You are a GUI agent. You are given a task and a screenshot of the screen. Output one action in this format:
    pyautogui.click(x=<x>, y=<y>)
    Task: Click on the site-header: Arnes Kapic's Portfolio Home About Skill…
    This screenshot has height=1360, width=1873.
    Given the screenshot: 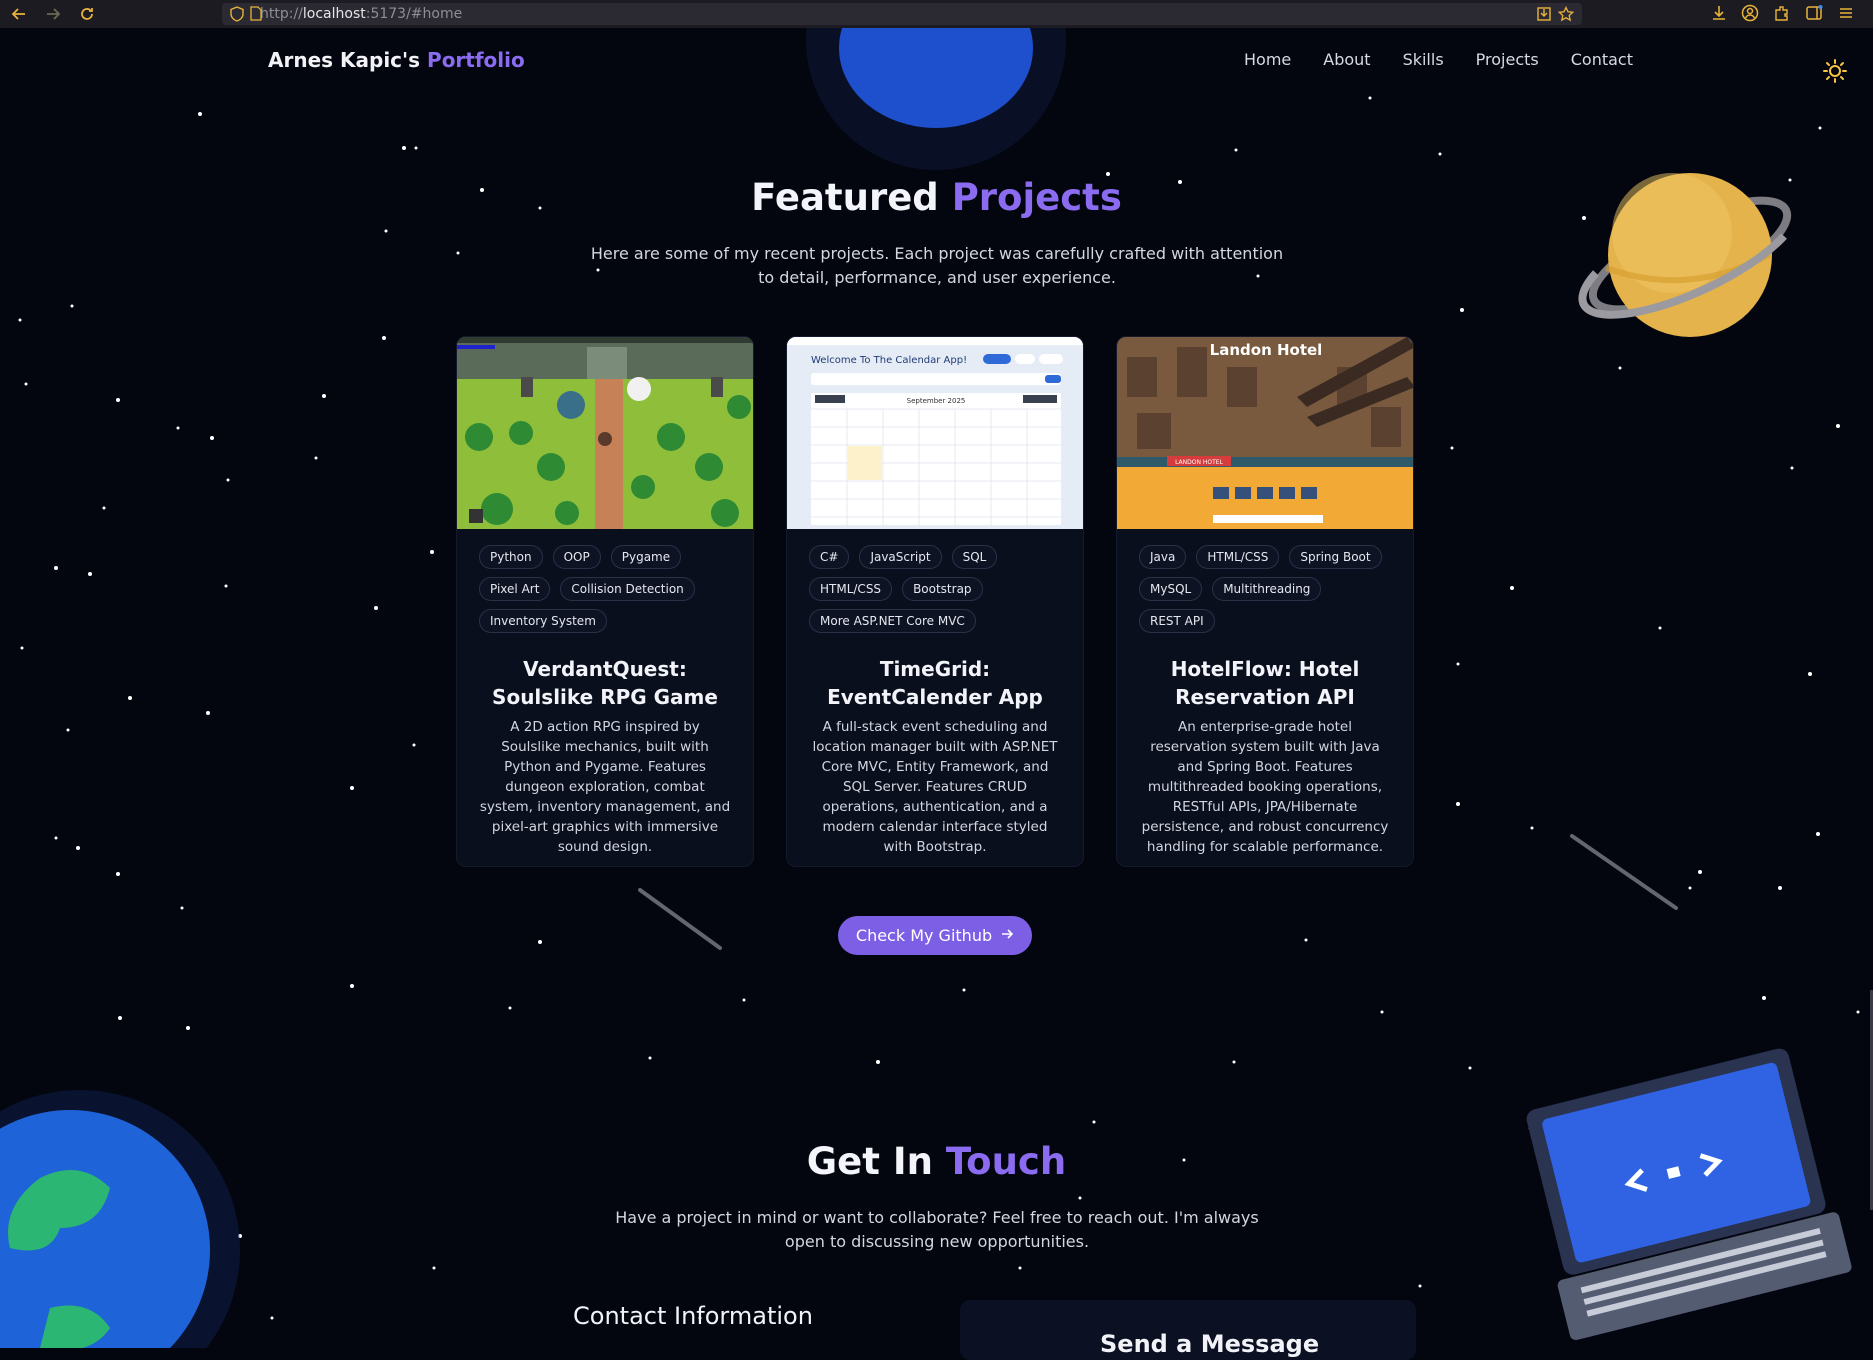 What is the action you would take?
    pyautogui.click(x=936, y=58)
    